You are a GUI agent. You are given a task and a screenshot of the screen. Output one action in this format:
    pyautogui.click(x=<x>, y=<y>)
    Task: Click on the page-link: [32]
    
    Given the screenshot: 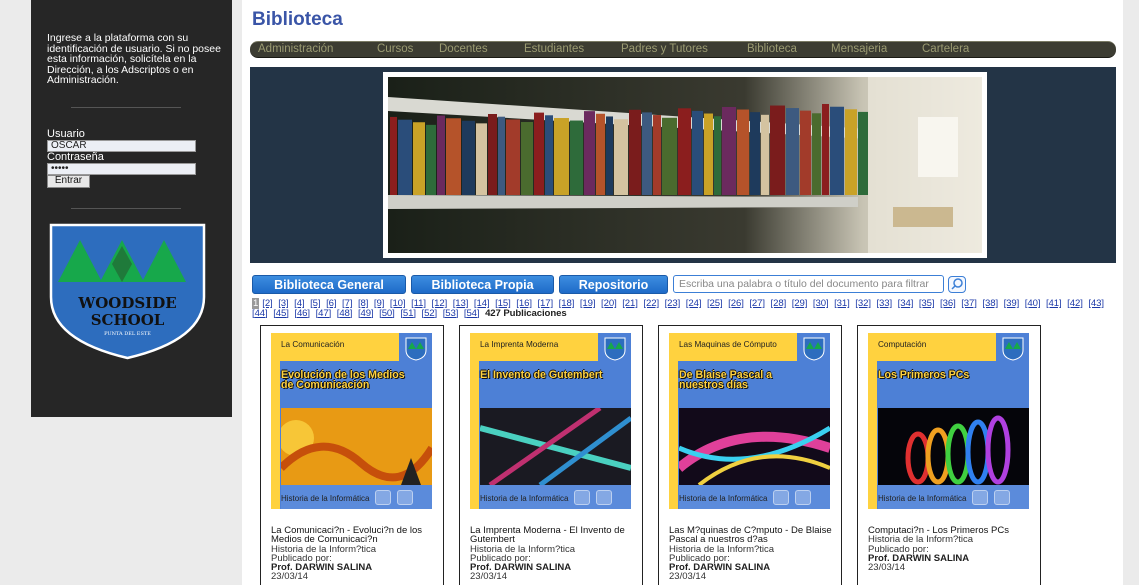 What is the action you would take?
    pyautogui.click(x=863, y=303)
    